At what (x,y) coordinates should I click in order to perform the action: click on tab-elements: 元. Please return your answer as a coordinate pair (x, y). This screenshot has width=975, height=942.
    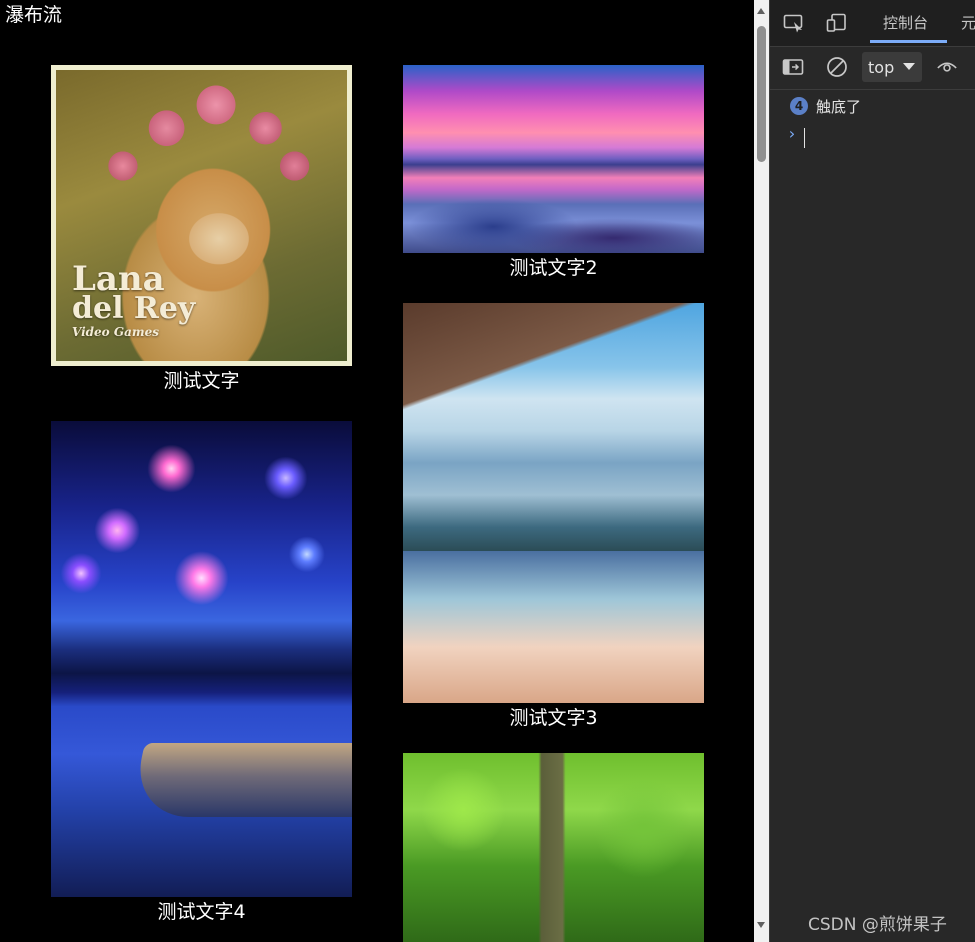
    Looking at the image, I should click on (968, 23).